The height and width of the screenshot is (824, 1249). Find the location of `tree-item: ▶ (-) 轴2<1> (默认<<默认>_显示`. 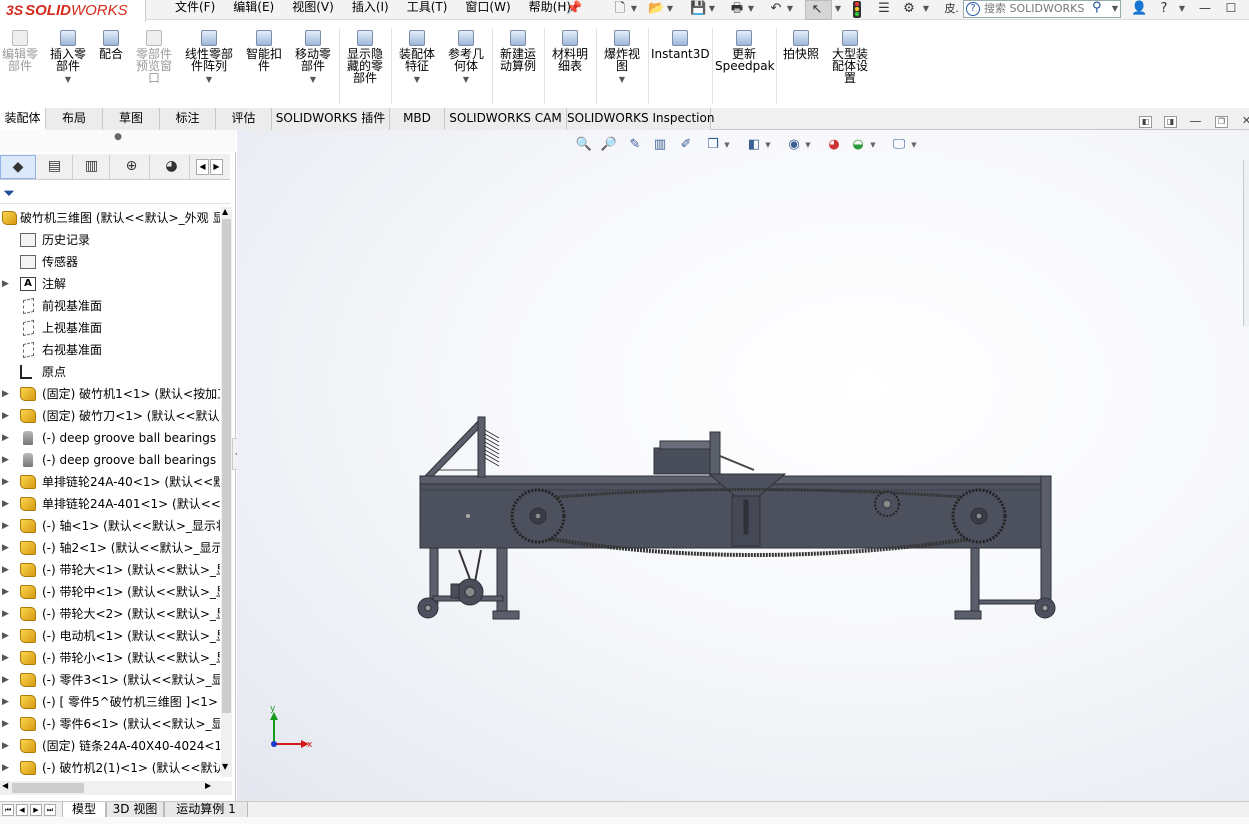

tree-item: ▶ (-) 轴2<1> (默认<<默认>_显示 is located at coordinates (110, 548).